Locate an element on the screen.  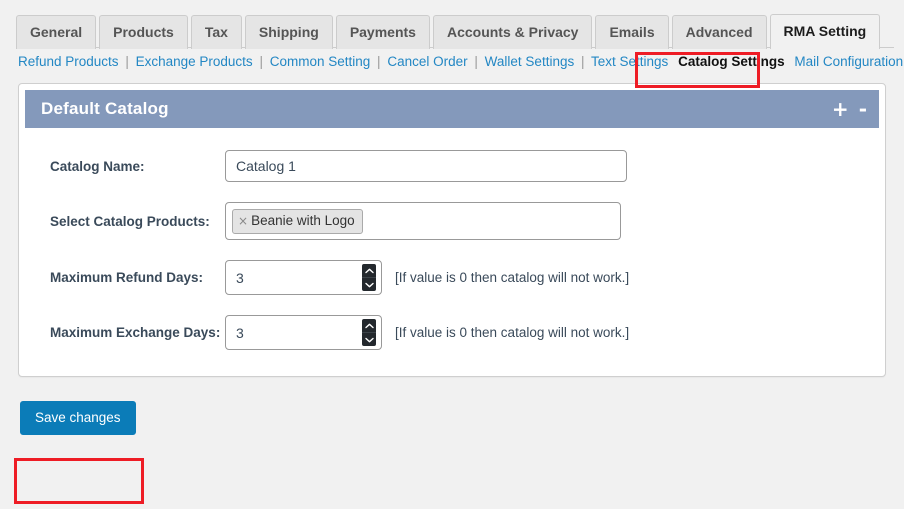
max-exchange-days-label: Maximum Exchange Days: is located at coordinates (135, 332).